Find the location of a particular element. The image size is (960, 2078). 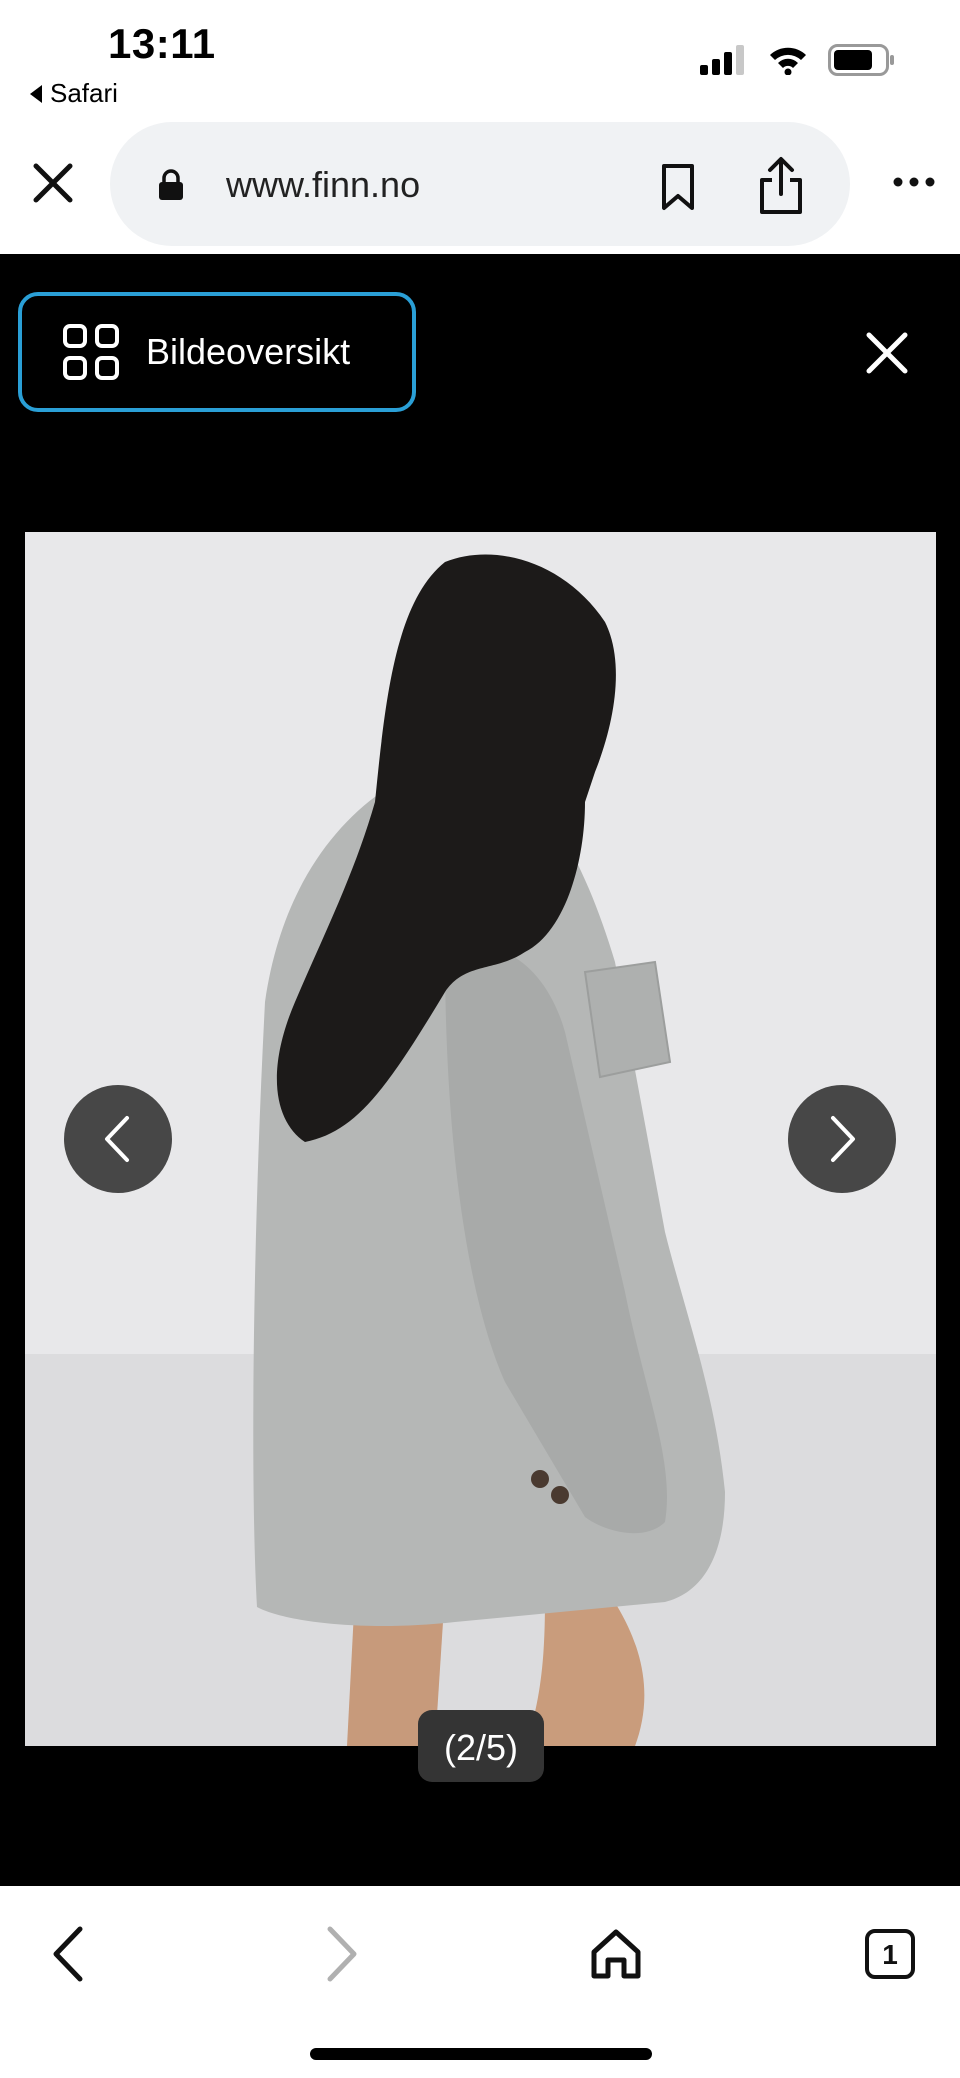

back-button is located at coordinates (68, 1954).